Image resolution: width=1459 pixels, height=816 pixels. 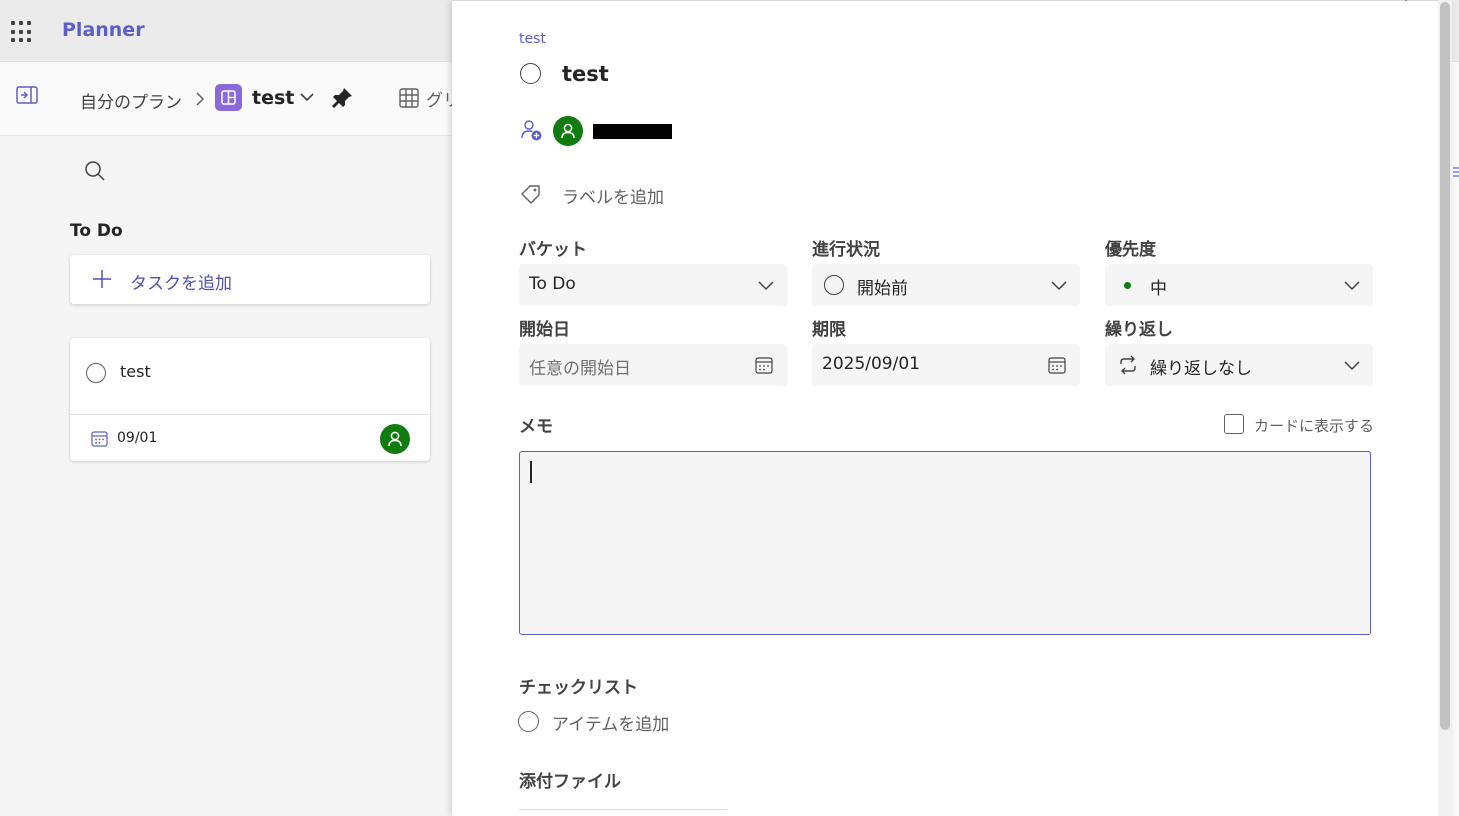 What do you see at coordinates (1201, 369) in the screenshot?
I see `repeat-value: 繰り返しなし` at bounding box center [1201, 369].